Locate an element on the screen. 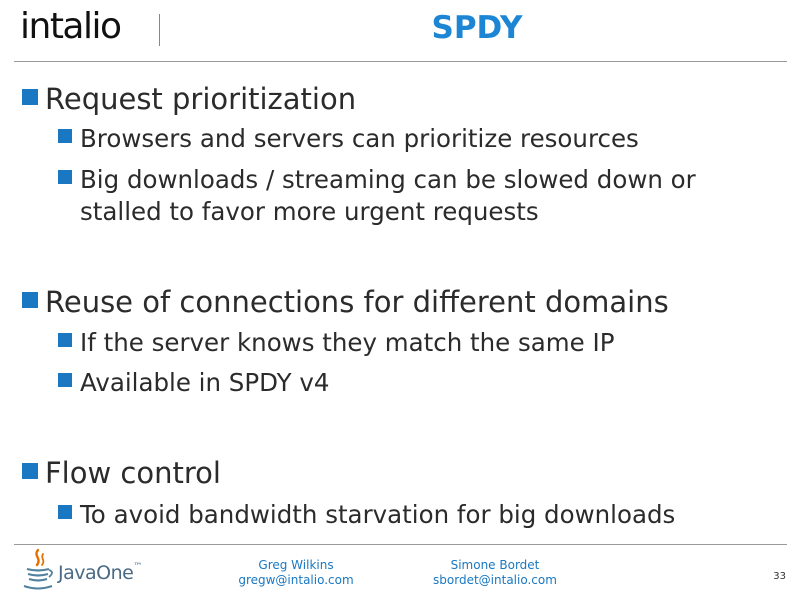  author-name: Greg Wilkins is located at coordinates (296, 565).